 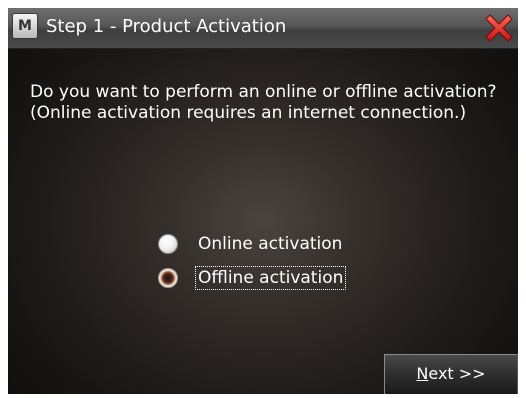 I want to click on offline-activation-option: Offline activation, so click(x=252, y=278).